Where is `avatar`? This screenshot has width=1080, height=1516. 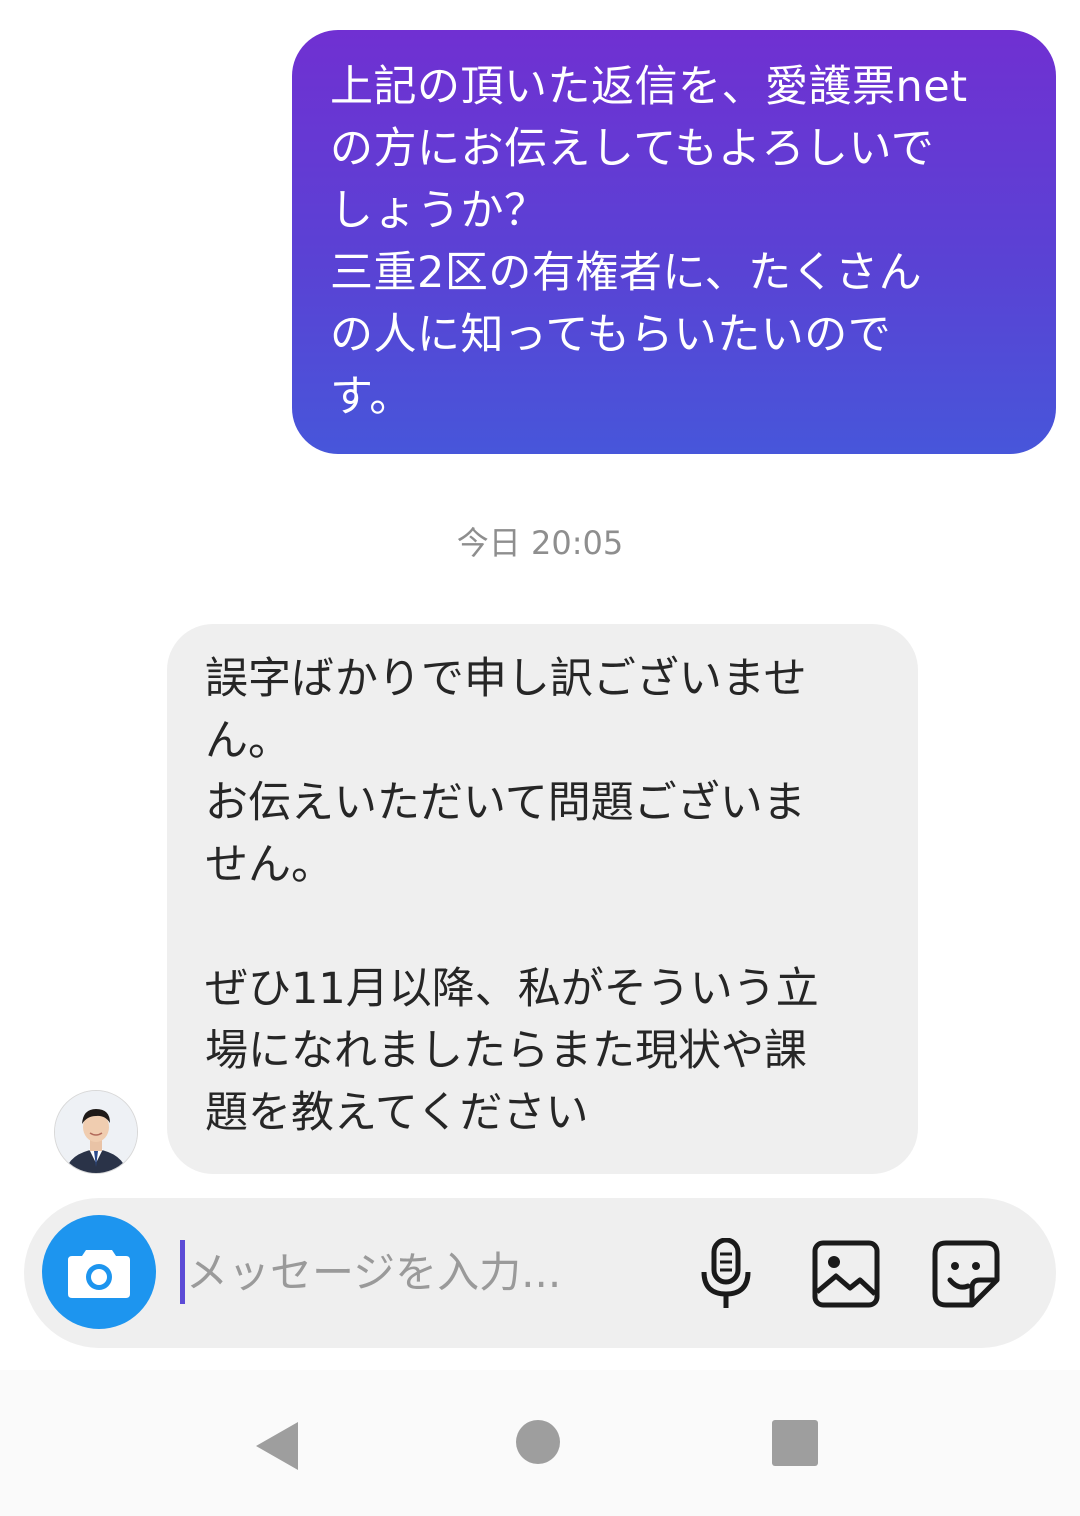
avatar is located at coordinates (96, 1132).